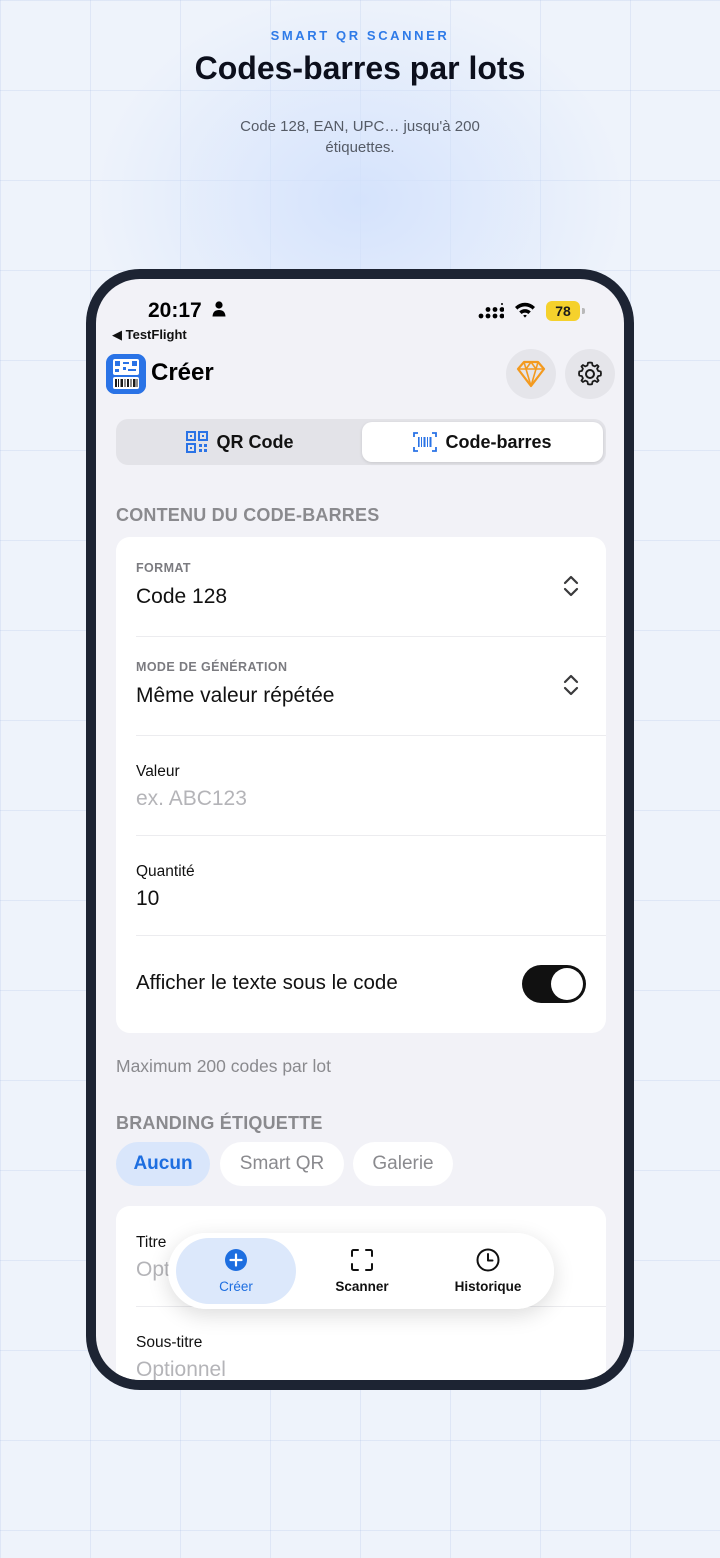 The image size is (720, 1558). What do you see at coordinates (126, 374) in the screenshot?
I see `app-logo-icon` at bounding box center [126, 374].